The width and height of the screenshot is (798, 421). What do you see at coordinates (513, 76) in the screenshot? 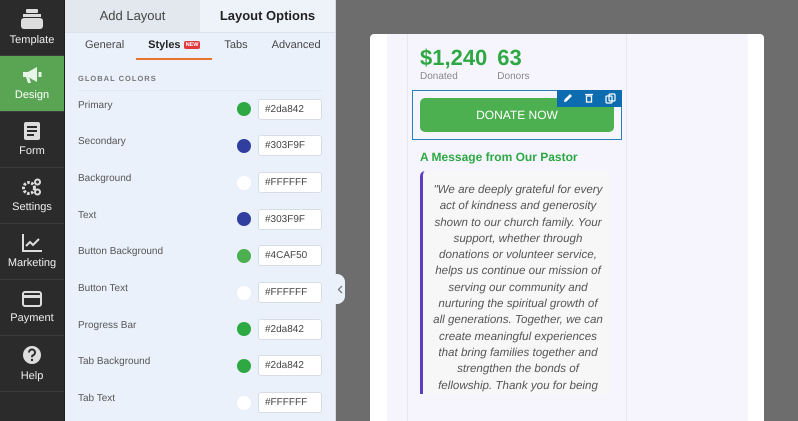
I see `stat-label: Donors` at bounding box center [513, 76].